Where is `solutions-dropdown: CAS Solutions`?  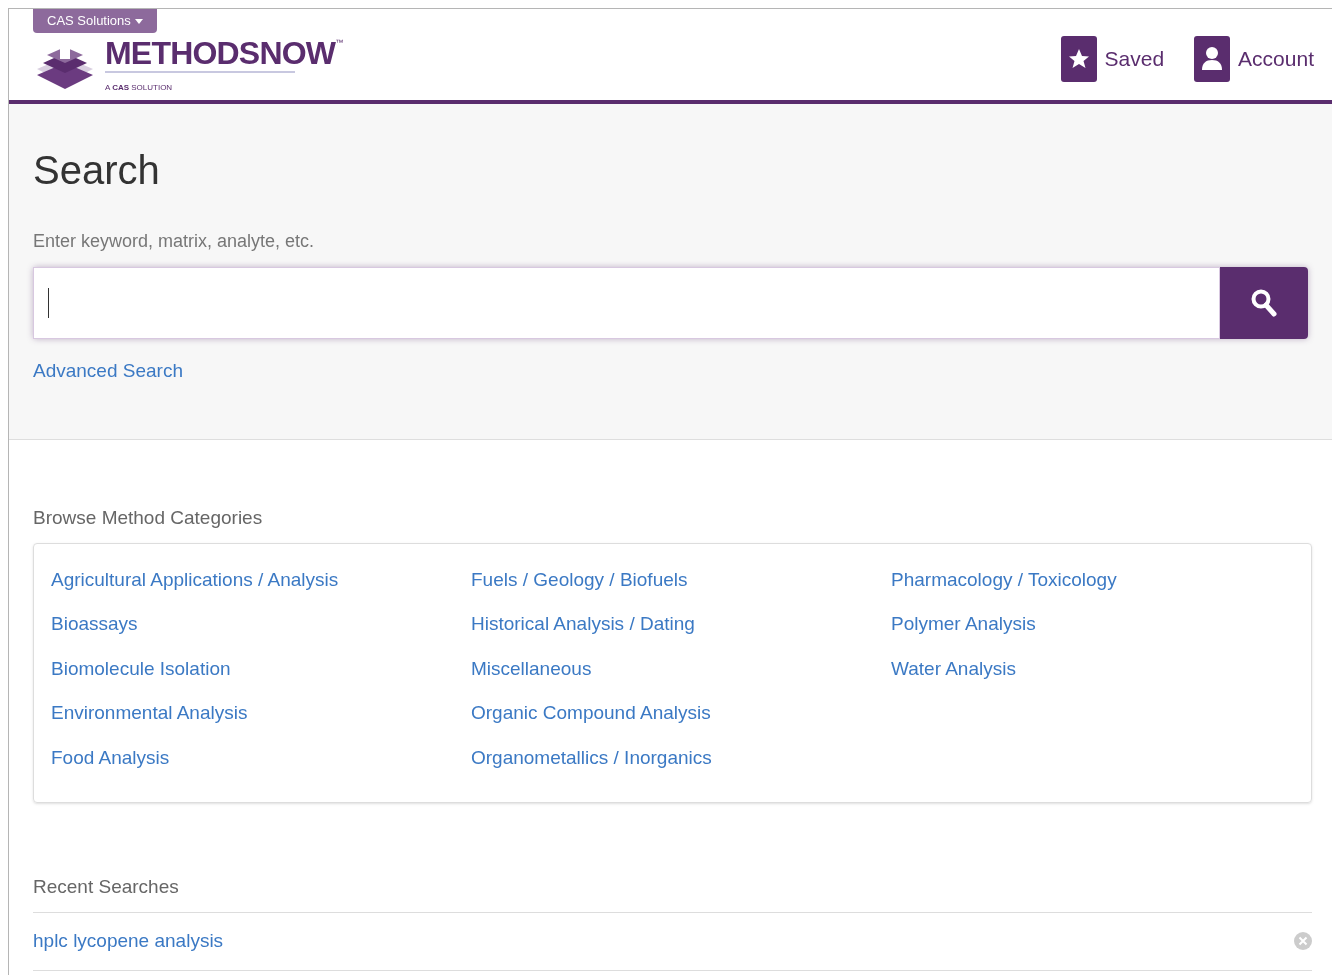 solutions-dropdown: CAS Solutions is located at coordinates (95, 21).